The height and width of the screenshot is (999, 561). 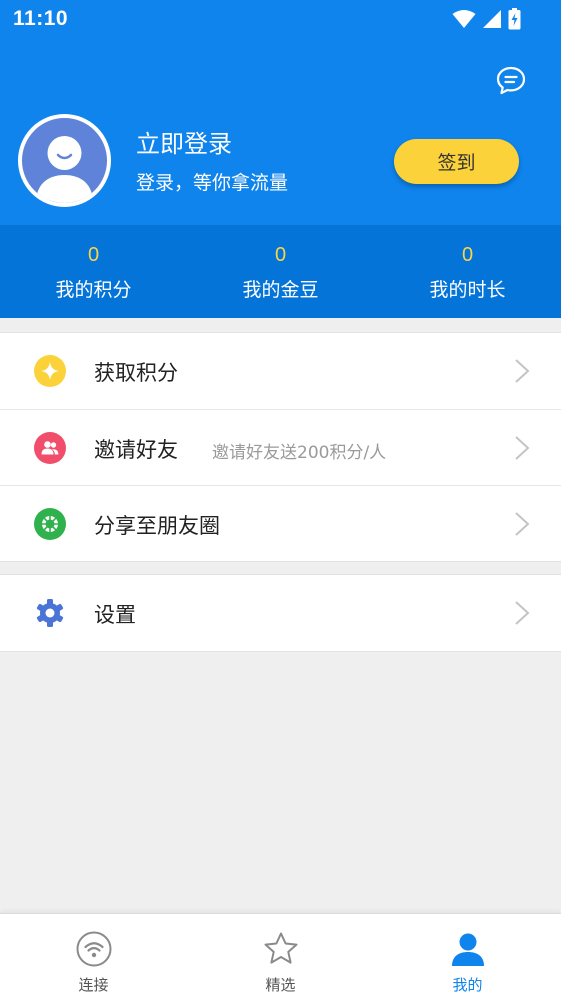 What do you see at coordinates (468, 949) in the screenshot?
I see `person-icon` at bounding box center [468, 949].